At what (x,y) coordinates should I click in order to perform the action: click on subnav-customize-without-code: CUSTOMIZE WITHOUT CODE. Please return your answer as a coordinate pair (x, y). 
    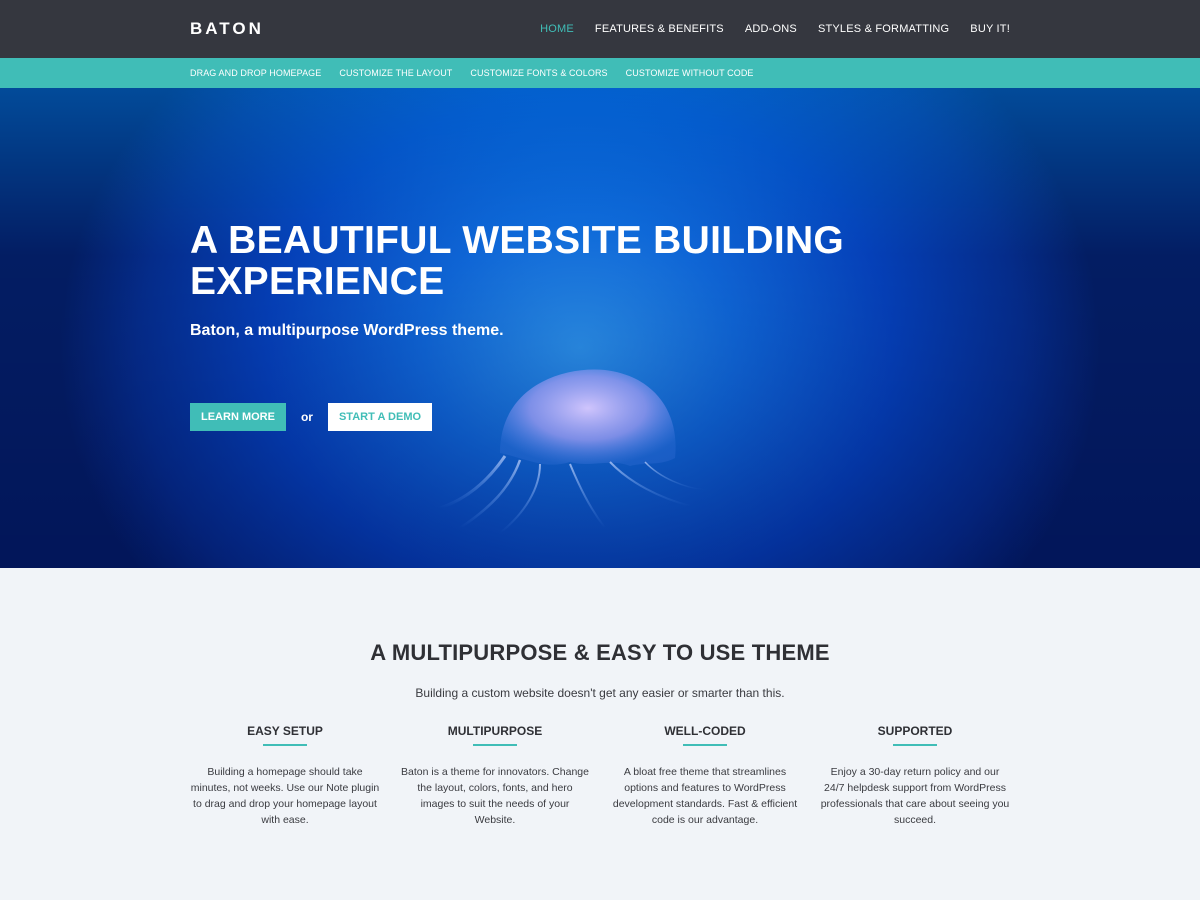
    Looking at the image, I should click on (690, 73).